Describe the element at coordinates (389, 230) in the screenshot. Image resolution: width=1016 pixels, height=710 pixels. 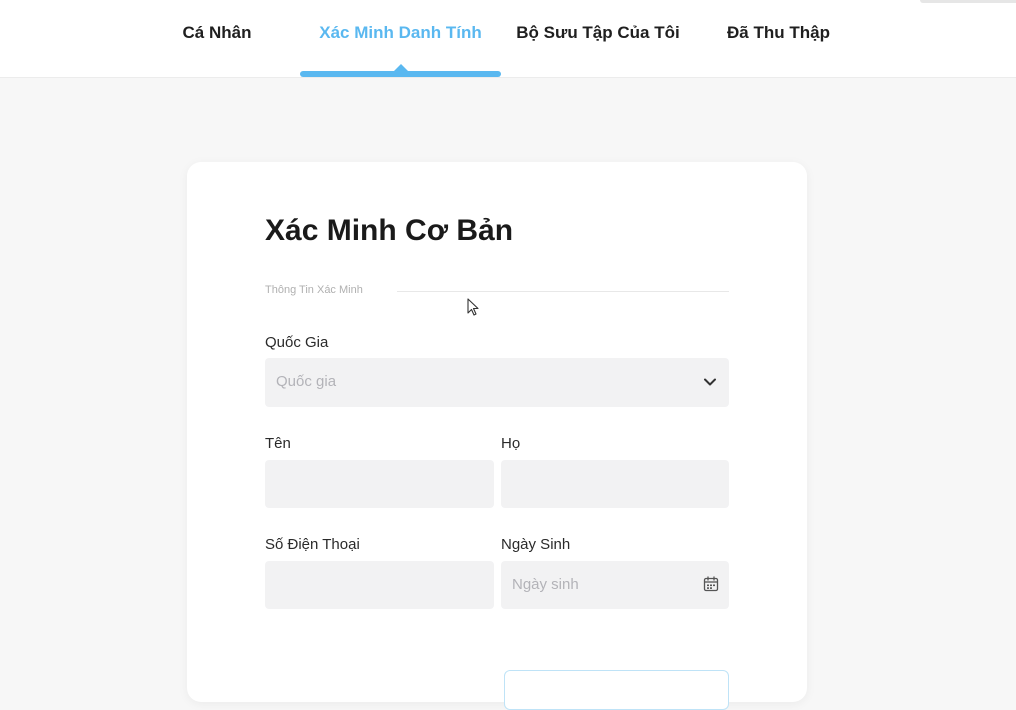
I see `form-title: Xác Minh Cơ Bản` at that location.